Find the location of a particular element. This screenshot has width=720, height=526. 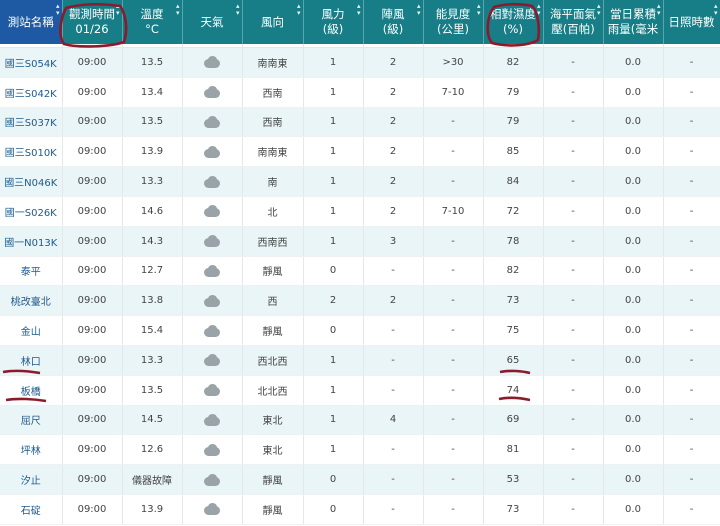

cell-station: 國三S010K is located at coordinates (31, 152).